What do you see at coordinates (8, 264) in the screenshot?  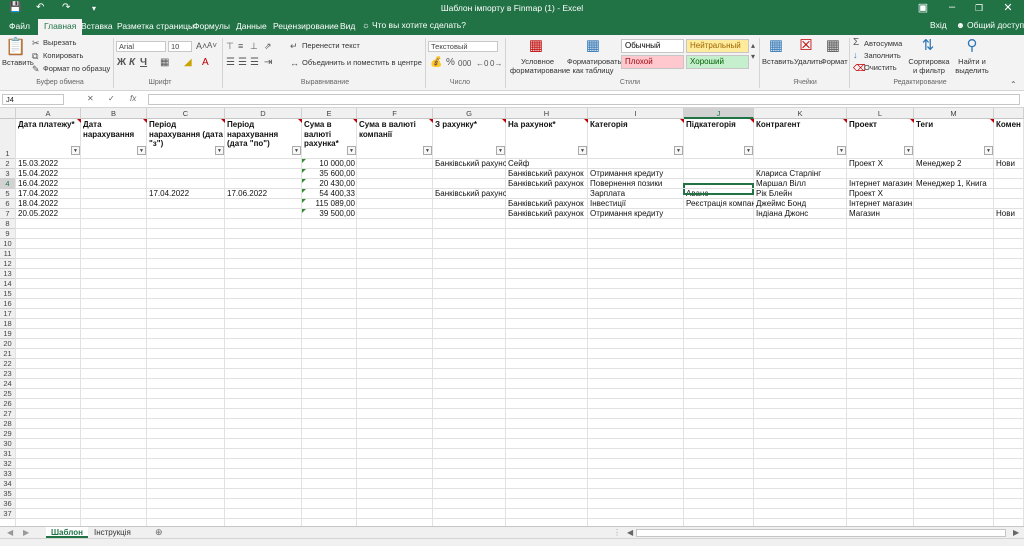 I see `row-header: 12` at bounding box center [8, 264].